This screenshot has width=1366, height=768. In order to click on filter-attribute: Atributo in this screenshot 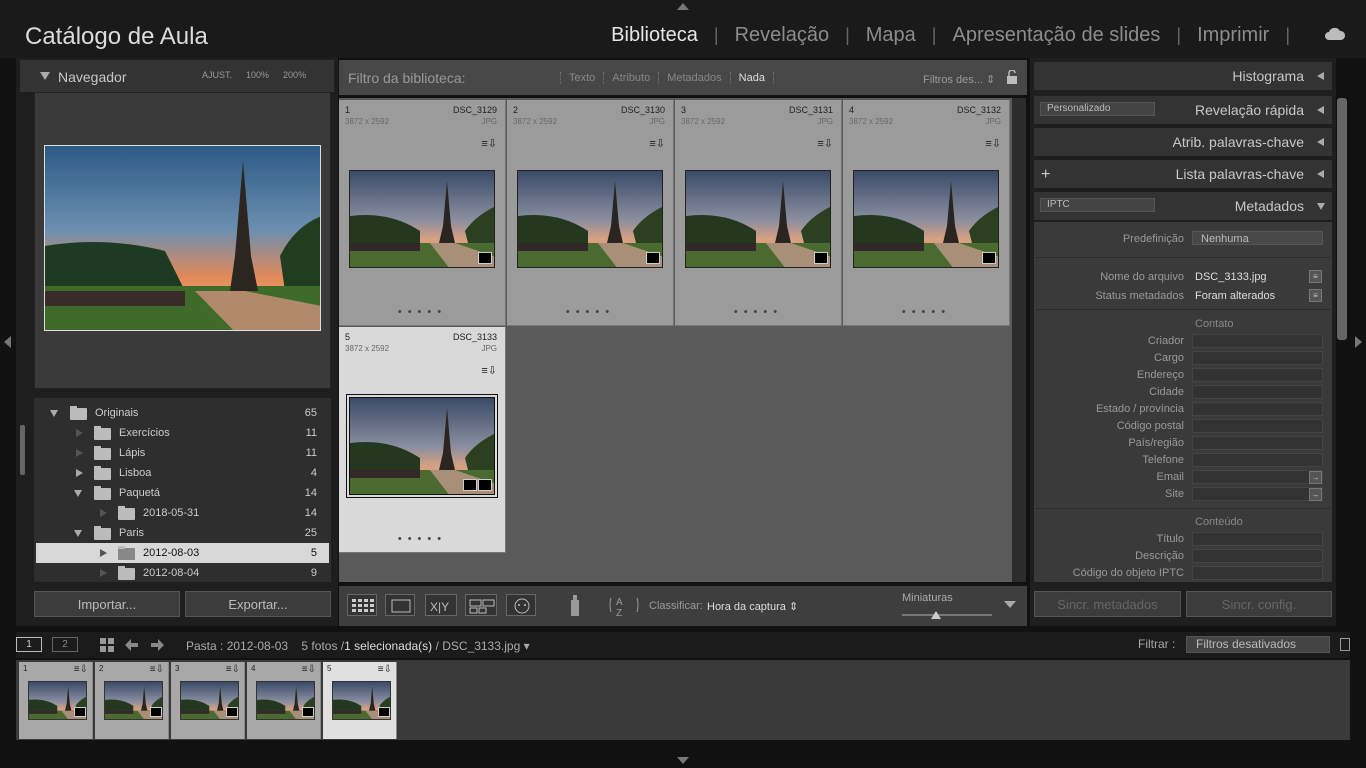, I will do `click(630, 78)`.